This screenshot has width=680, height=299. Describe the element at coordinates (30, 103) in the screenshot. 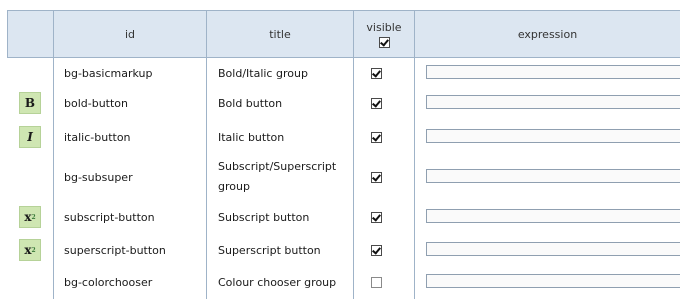

I see `bold-icon: B` at that location.